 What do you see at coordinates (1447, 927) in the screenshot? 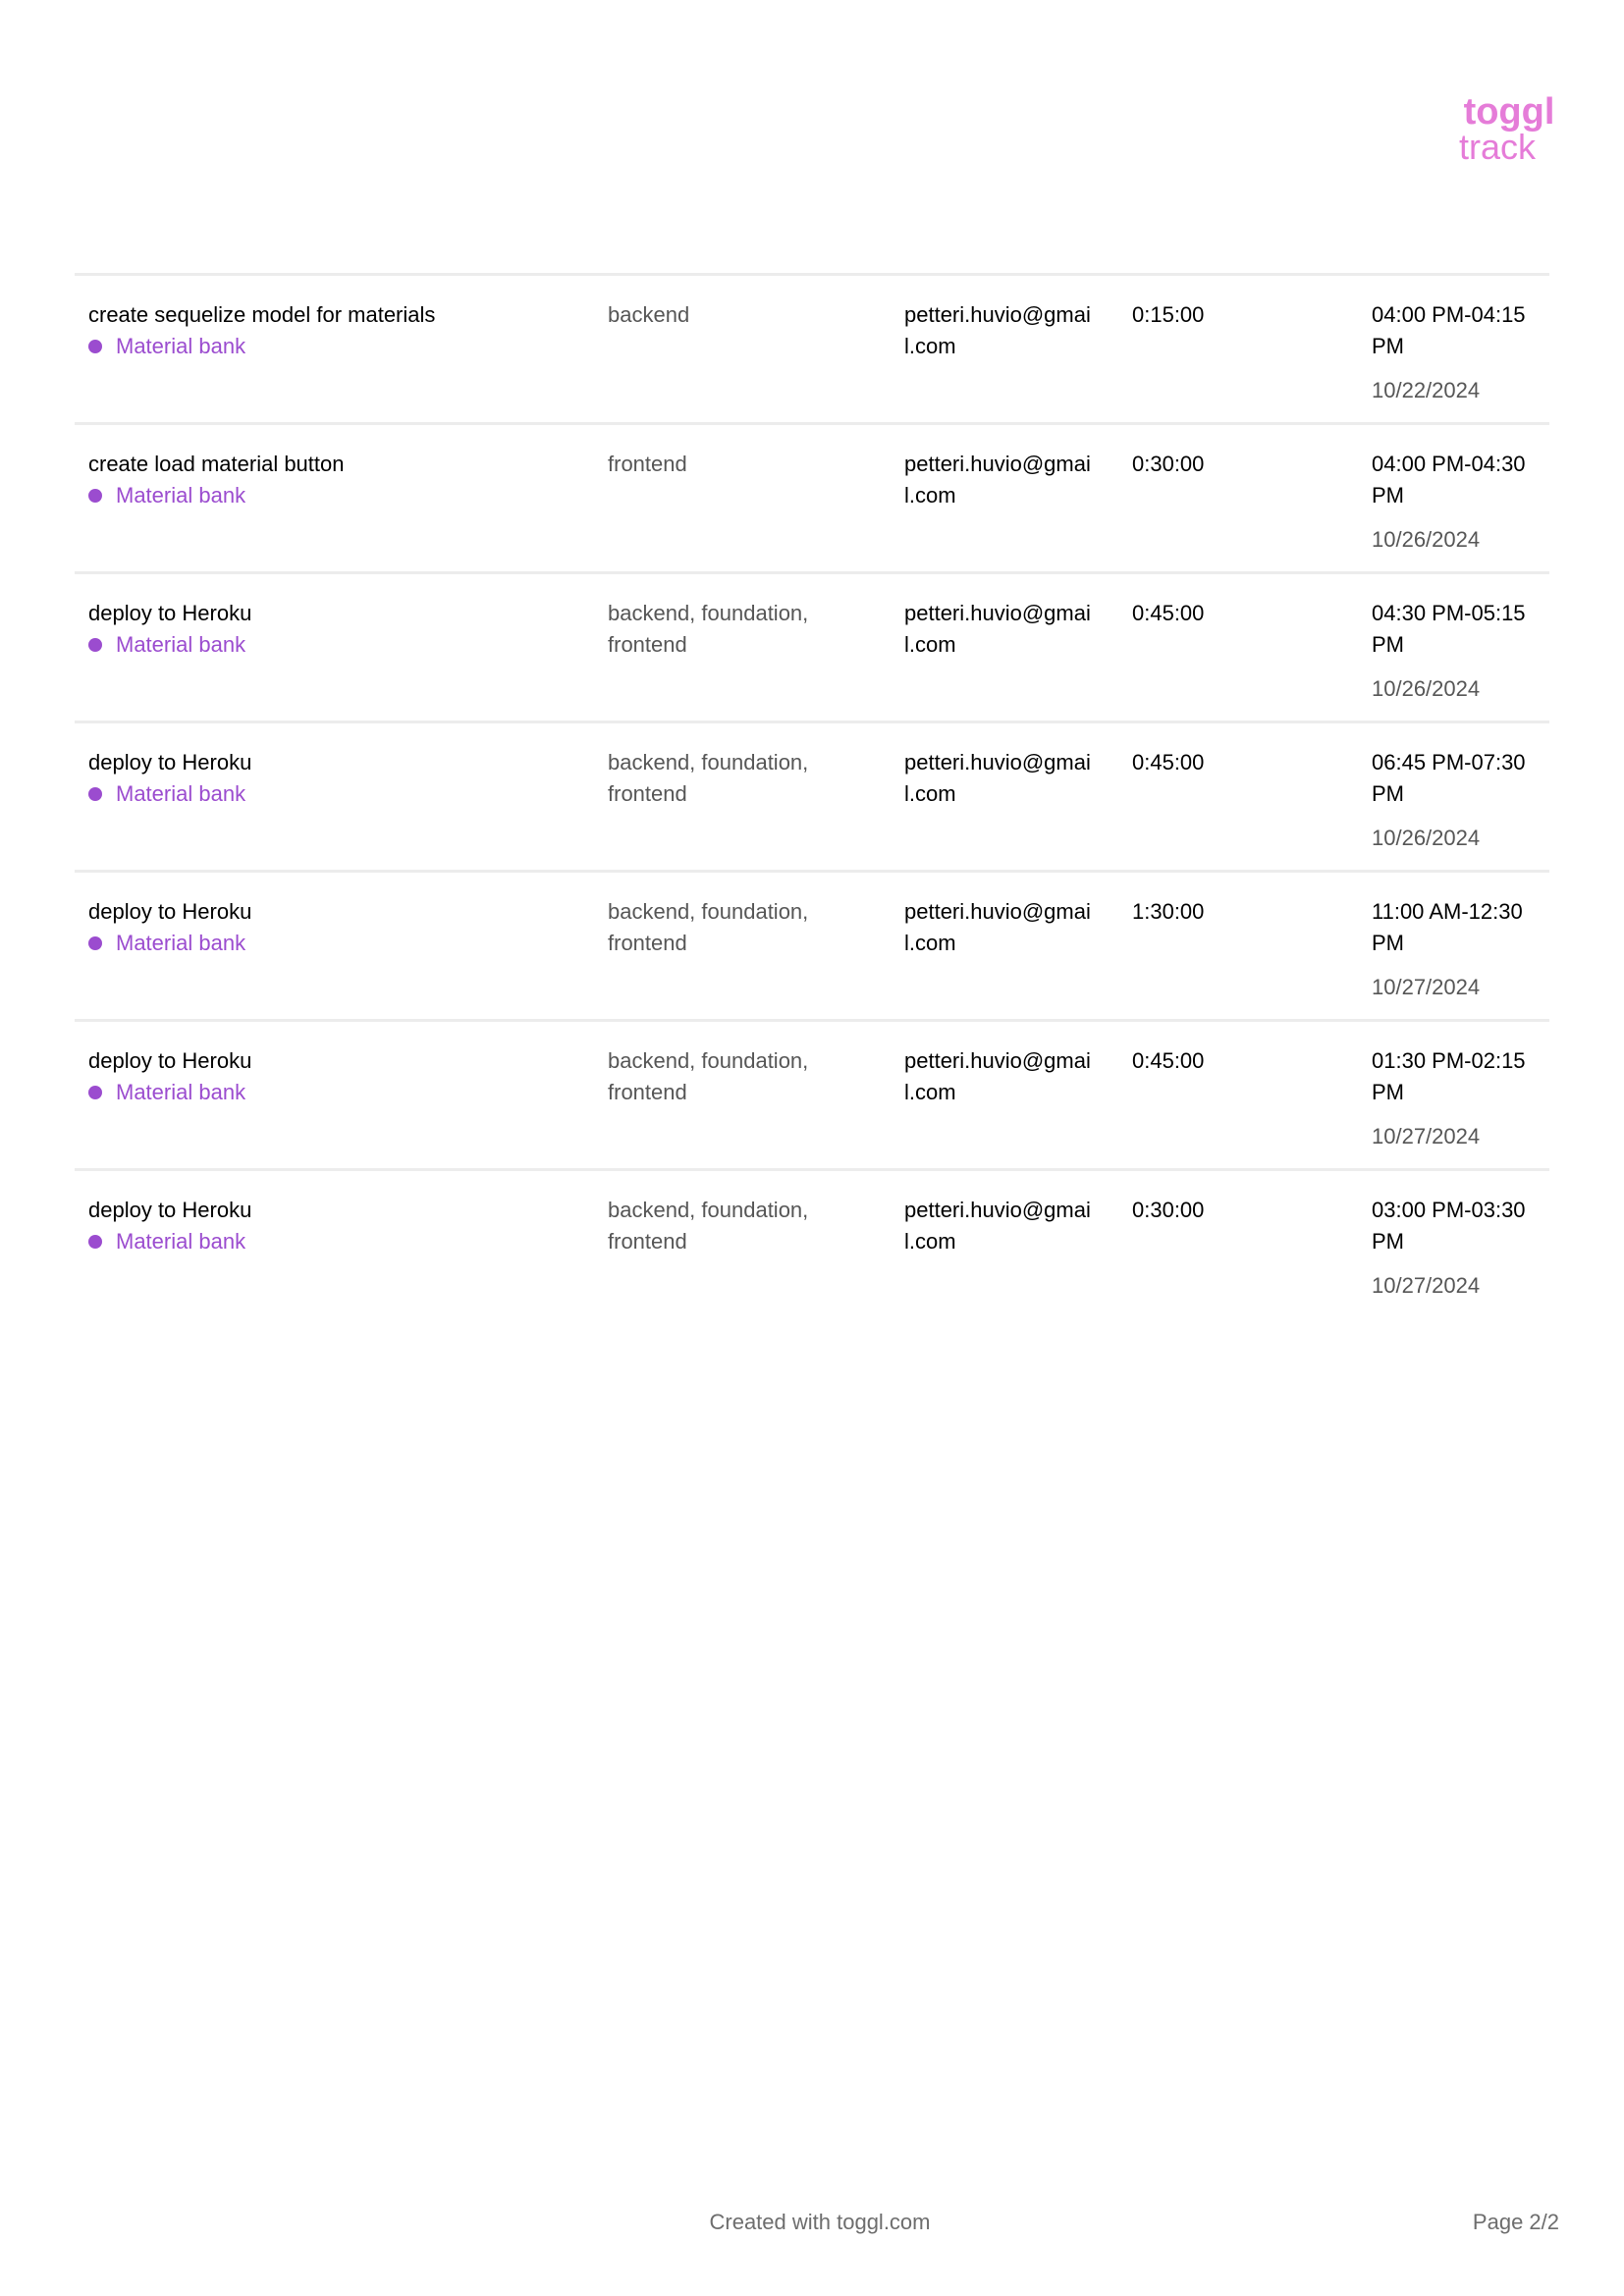
I see `entry-time-range: 11:00 AM-12:30 PM` at bounding box center [1447, 927].